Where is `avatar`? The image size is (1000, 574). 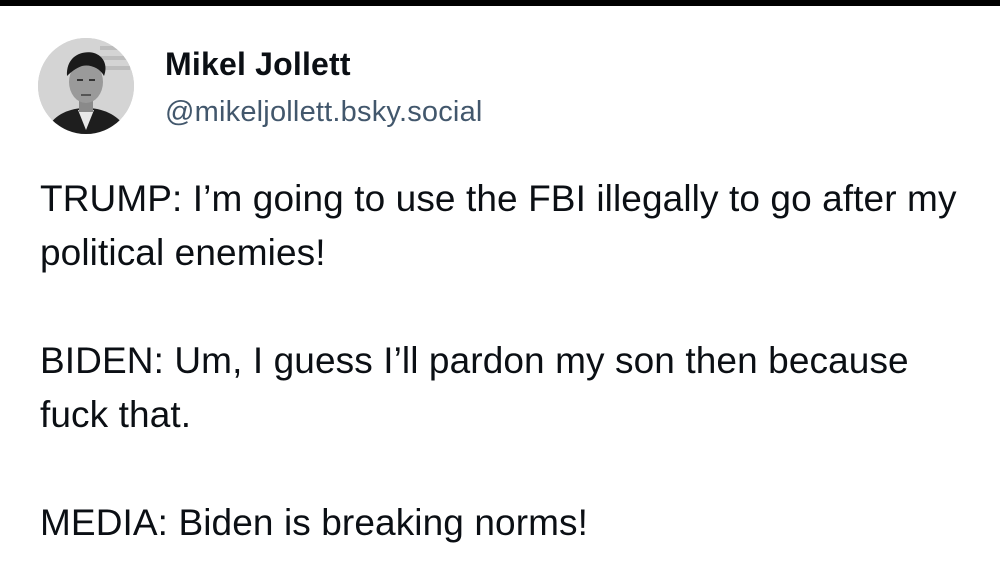 avatar is located at coordinates (86, 86).